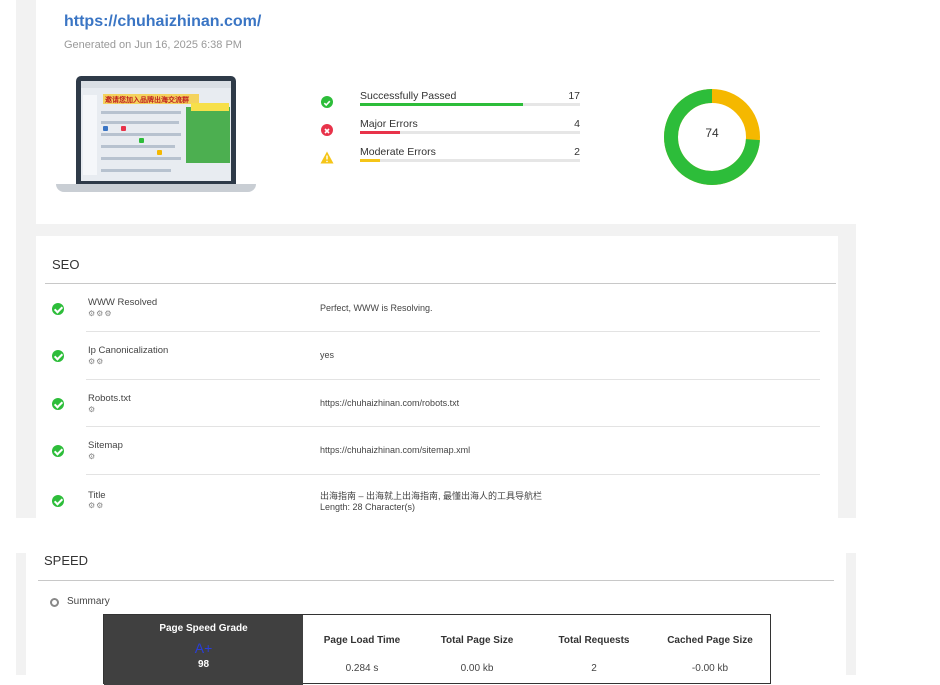 The height and width of the screenshot is (685, 940). I want to click on stat-bar-major, so click(470, 132).